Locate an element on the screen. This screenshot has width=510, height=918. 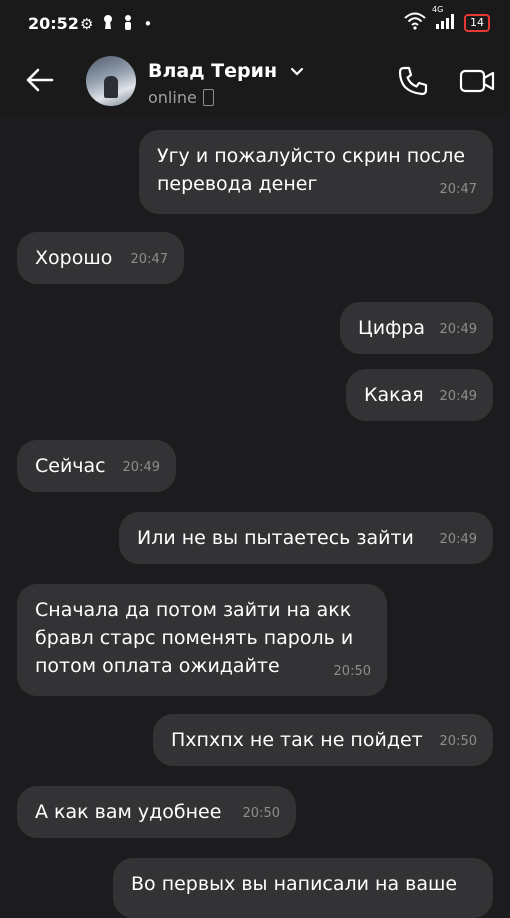
message-incoming: Хорошо 20:47 is located at coordinates (100, 258).